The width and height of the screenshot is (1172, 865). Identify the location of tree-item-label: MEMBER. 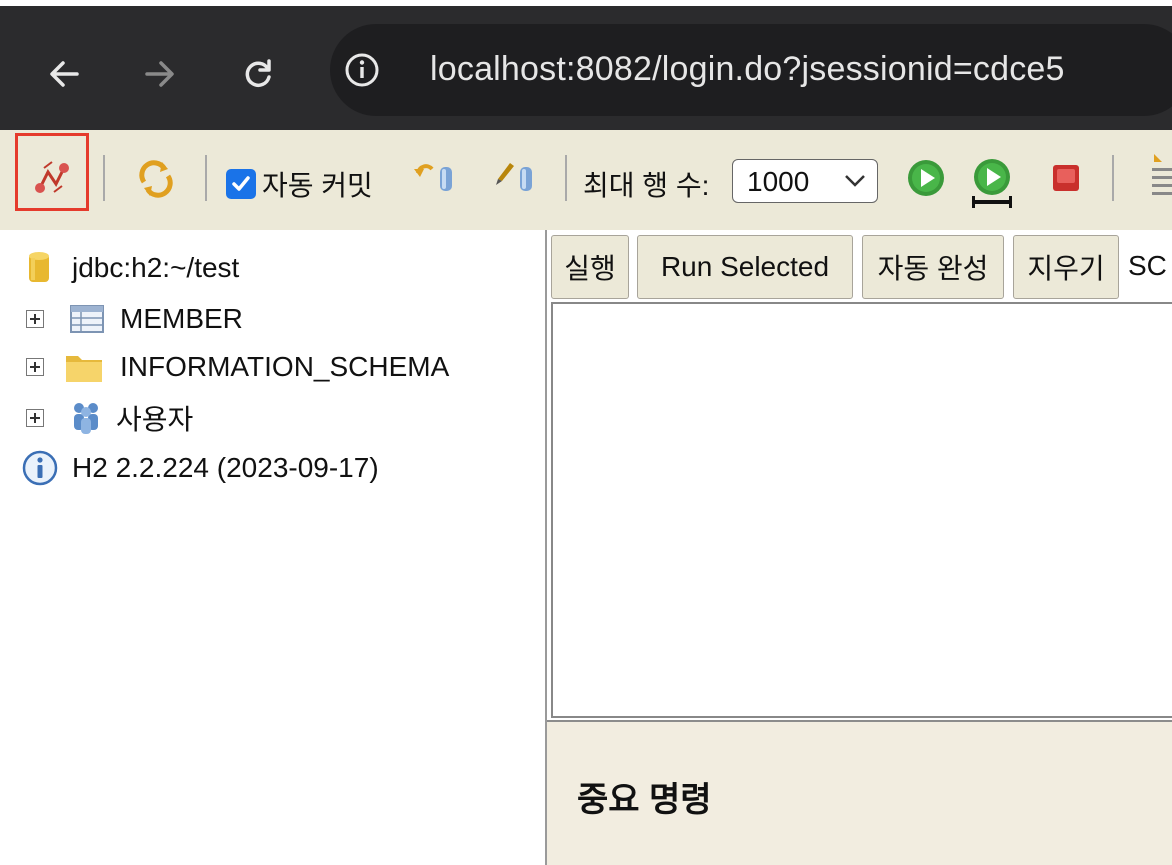
(181, 318).